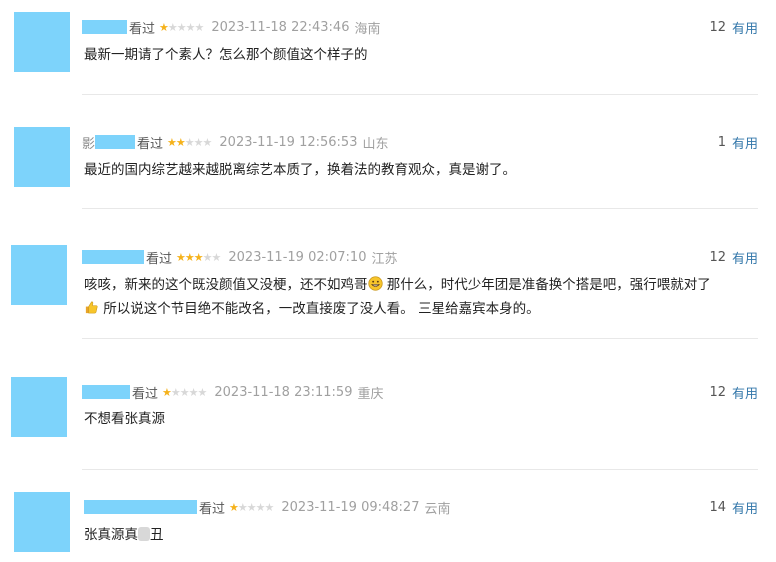 This screenshot has height=562, width=776. Describe the element at coordinates (384, 259) in the screenshot. I see `comment-location: 江苏` at that location.